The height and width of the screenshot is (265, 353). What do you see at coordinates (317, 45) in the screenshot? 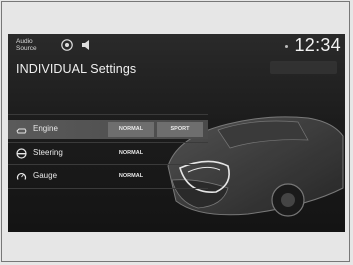
I see `clock: 12:34` at bounding box center [317, 45].